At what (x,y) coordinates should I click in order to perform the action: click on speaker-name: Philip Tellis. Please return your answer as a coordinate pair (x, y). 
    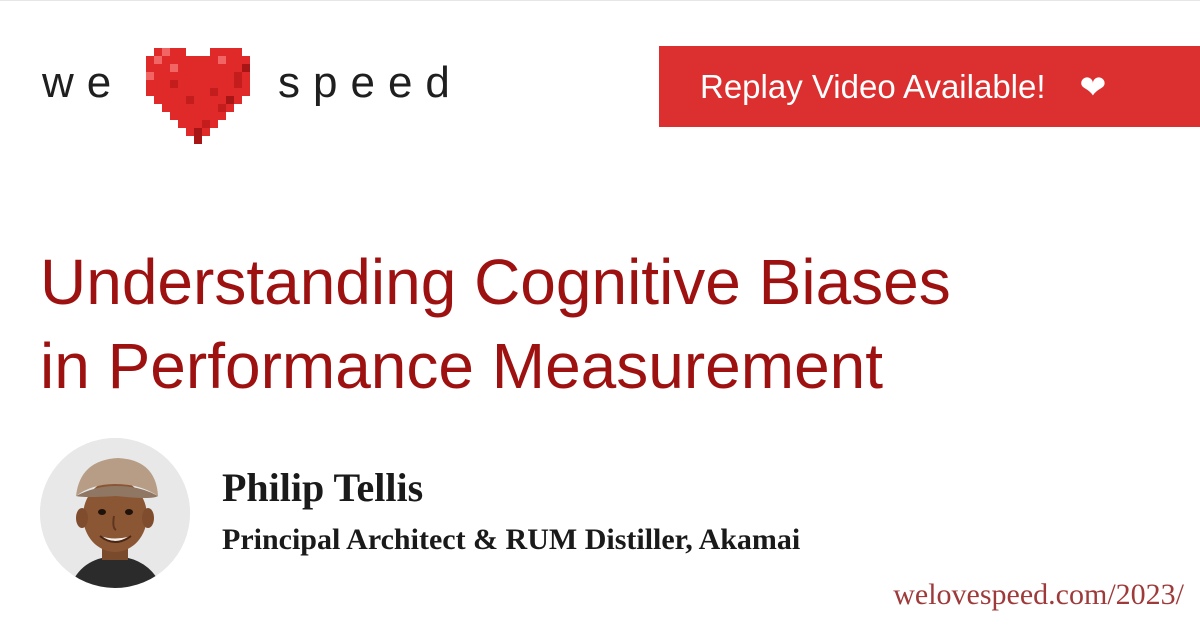
    Looking at the image, I should click on (323, 487).